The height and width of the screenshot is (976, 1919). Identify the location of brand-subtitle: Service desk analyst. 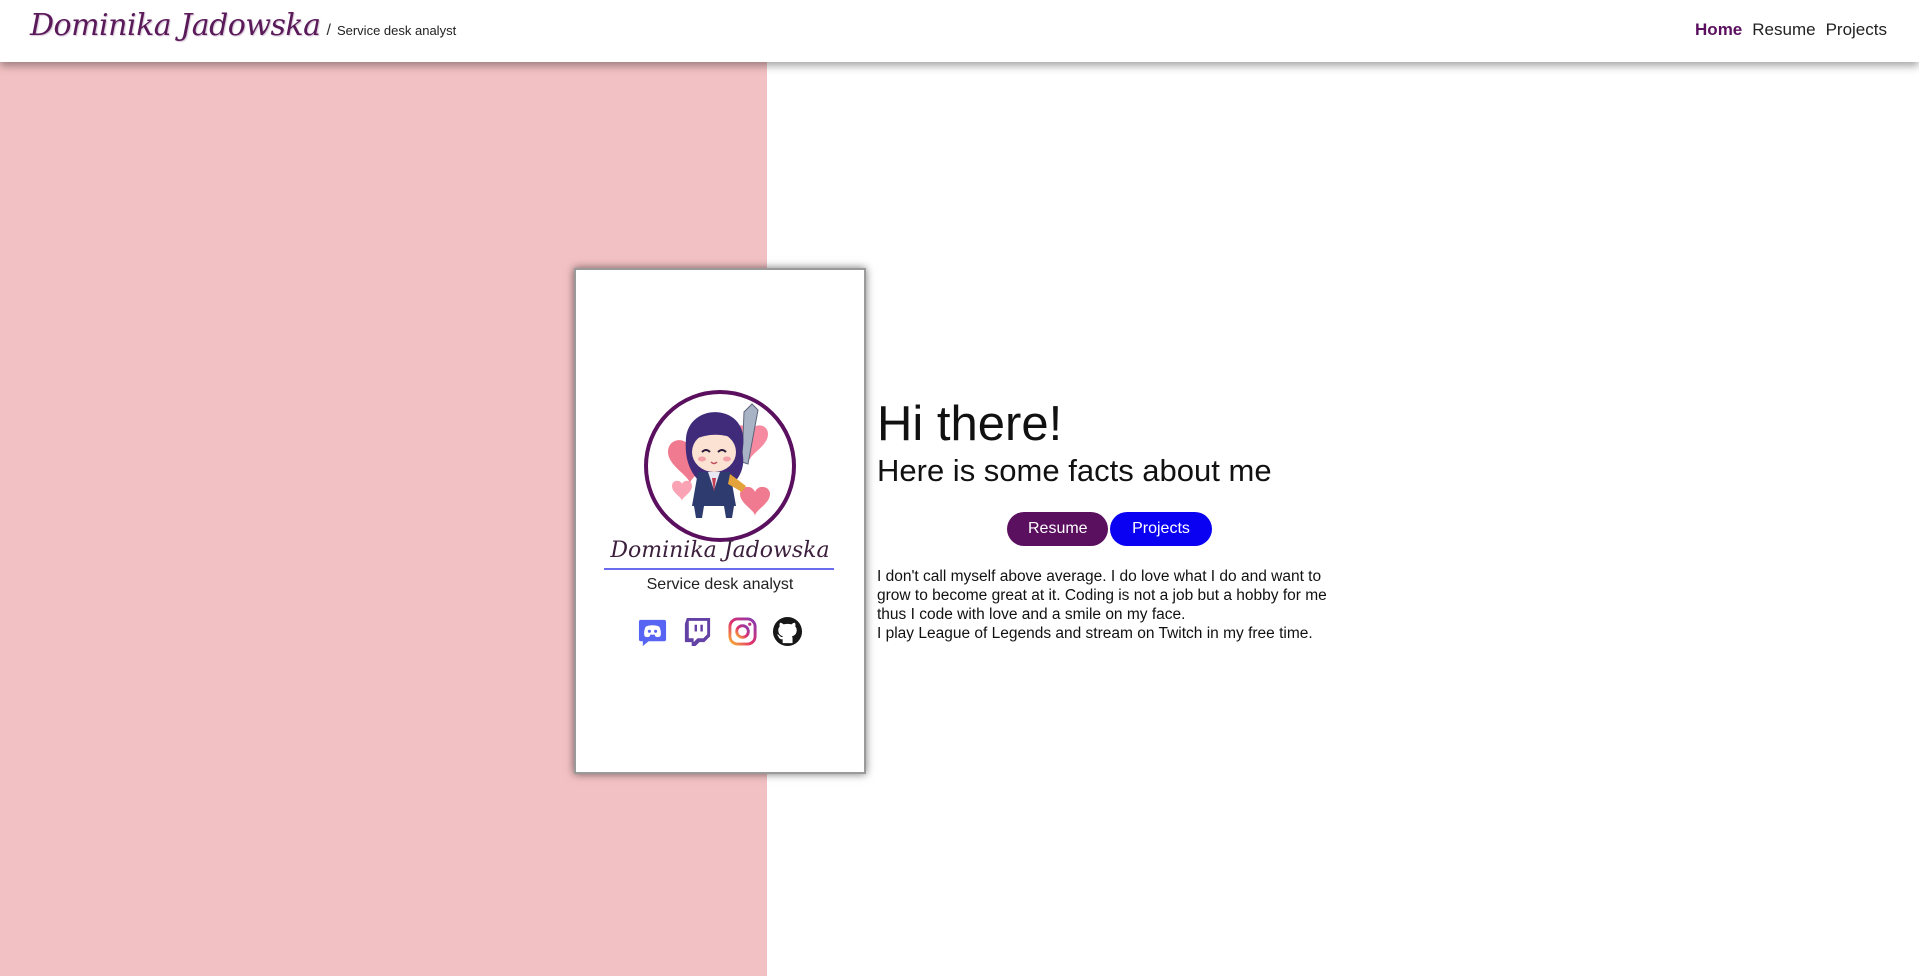
(396, 30).